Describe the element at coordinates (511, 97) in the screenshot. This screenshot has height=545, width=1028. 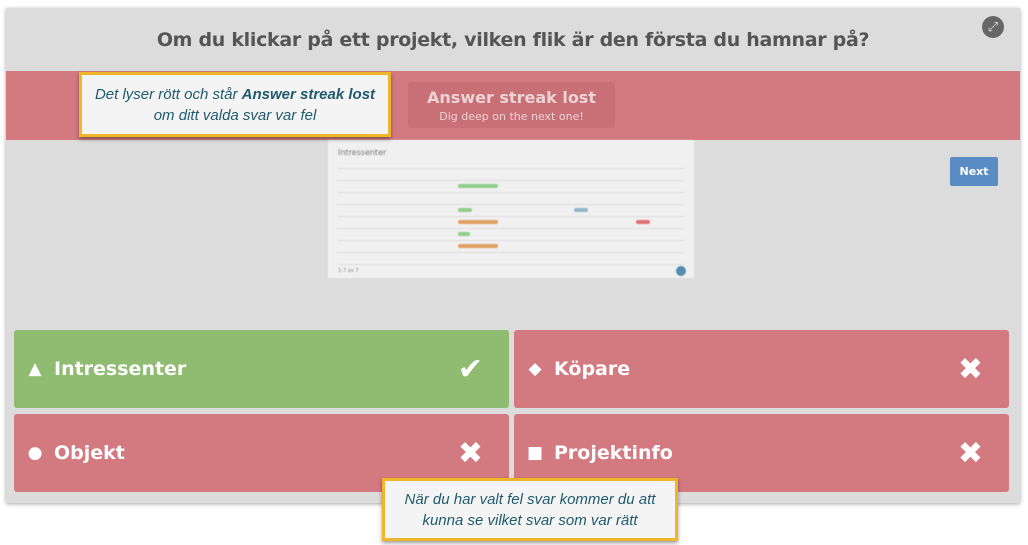
I see `streak-title: Answer streak lost` at that location.